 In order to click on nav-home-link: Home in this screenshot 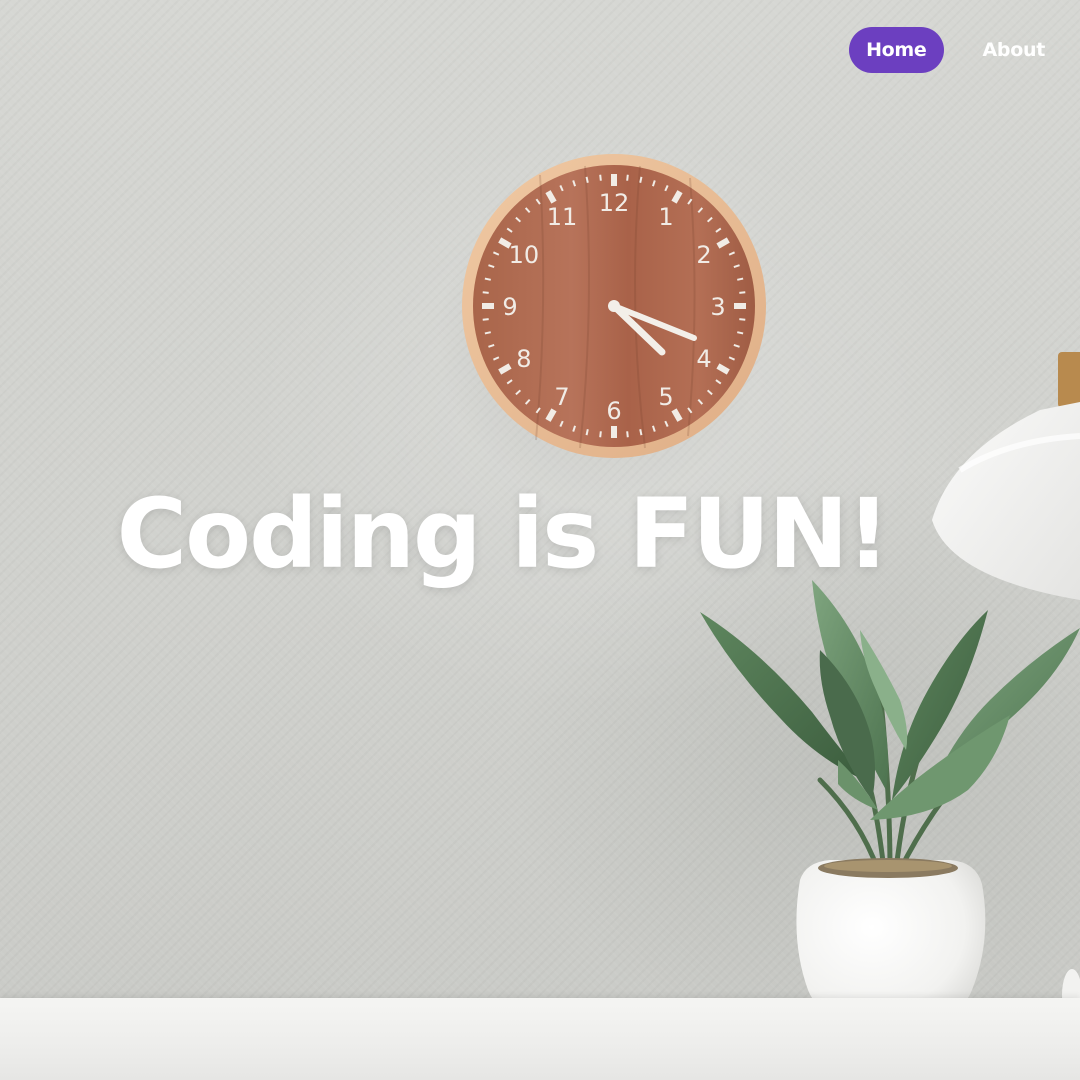, I will do `click(896, 50)`.